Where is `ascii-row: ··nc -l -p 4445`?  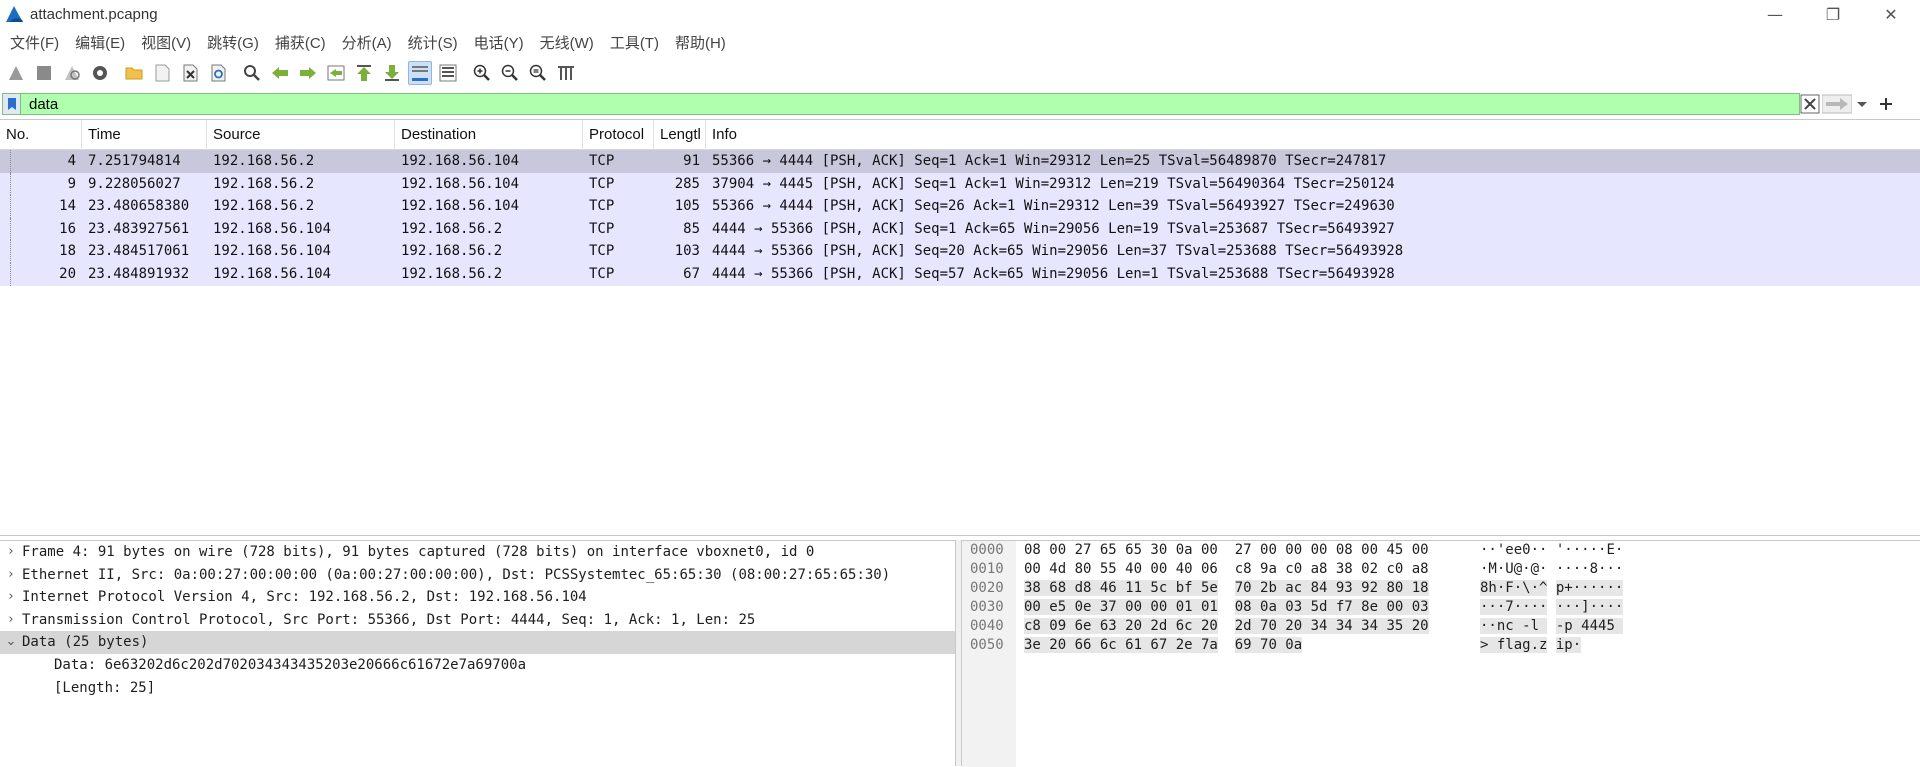 ascii-row: ··nc -l -p 4445 is located at coordinates (1552, 626).